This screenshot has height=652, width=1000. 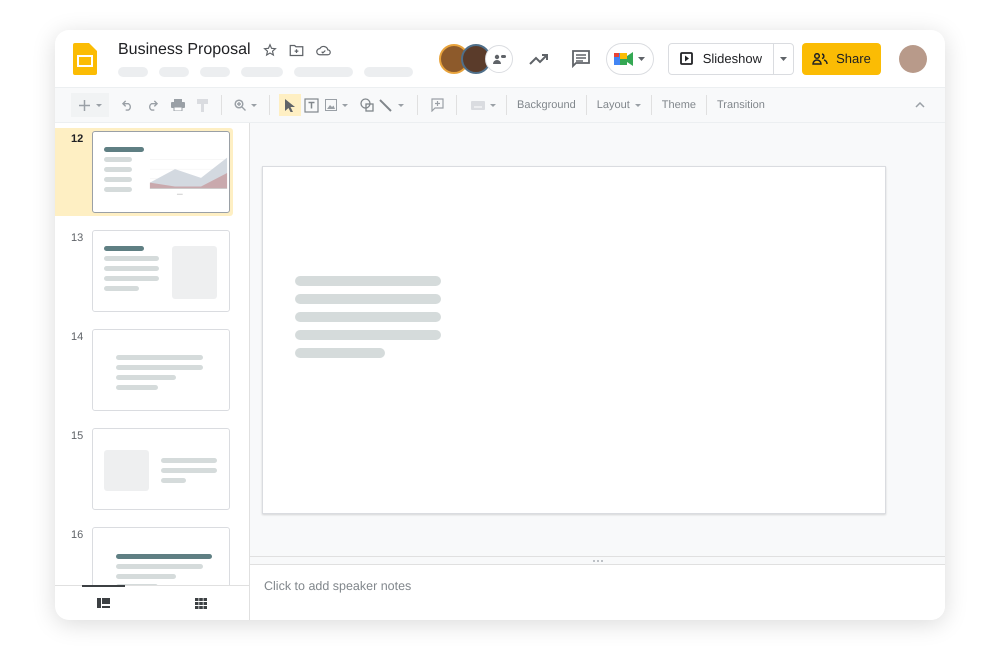 What do you see at coordinates (624, 58) in the screenshot?
I see `video-call-icon` at bounding box center [624, 58].